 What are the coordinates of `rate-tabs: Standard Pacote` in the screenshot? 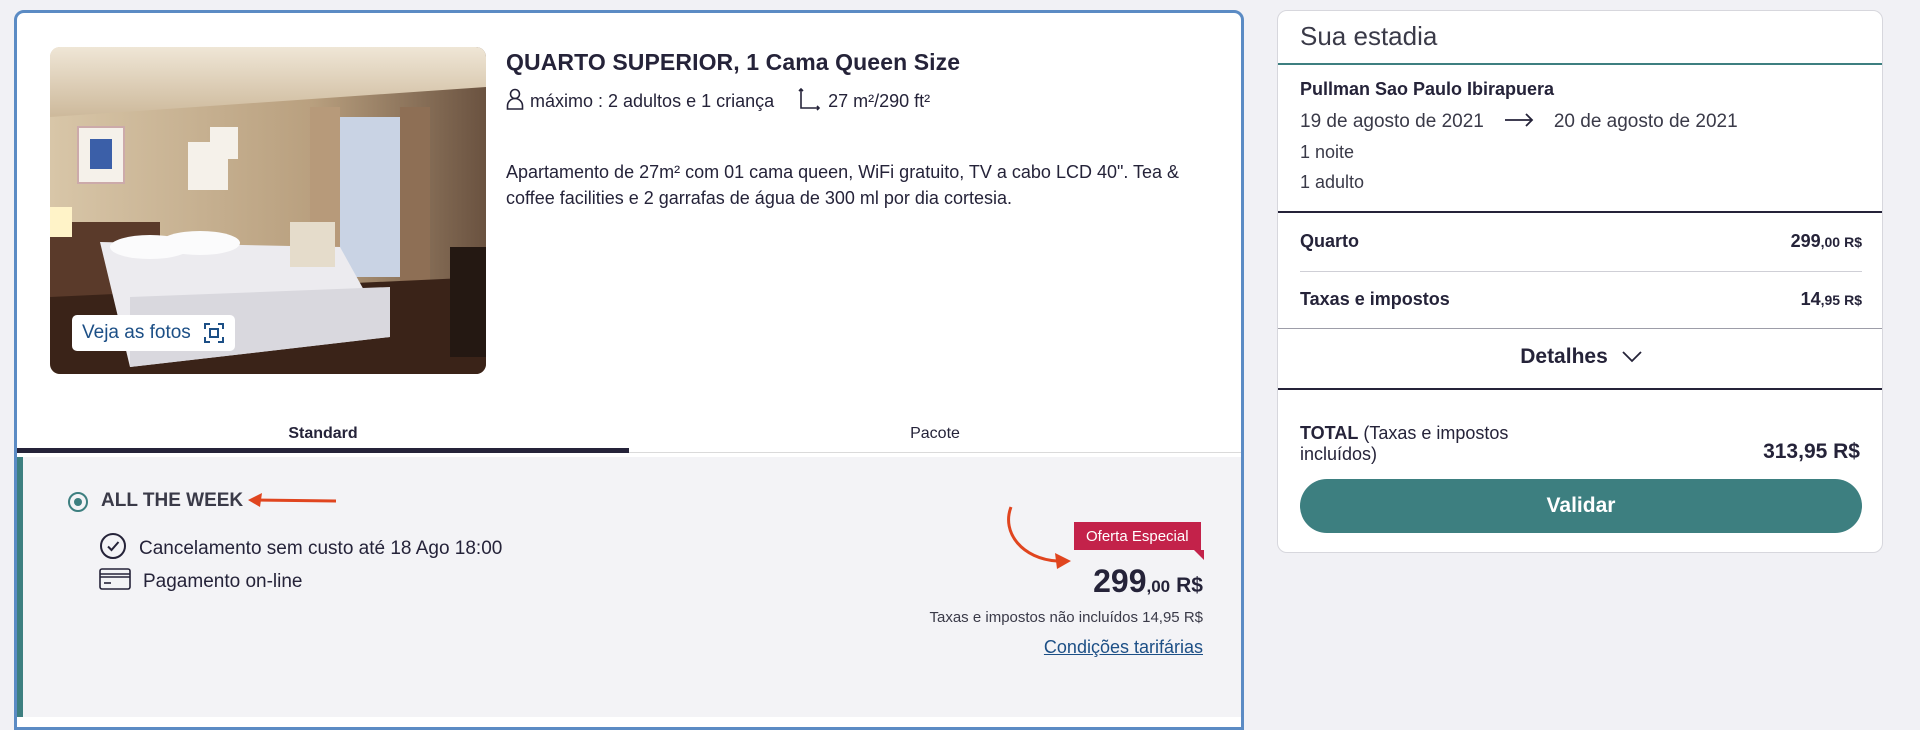 It's located at (629, 433).